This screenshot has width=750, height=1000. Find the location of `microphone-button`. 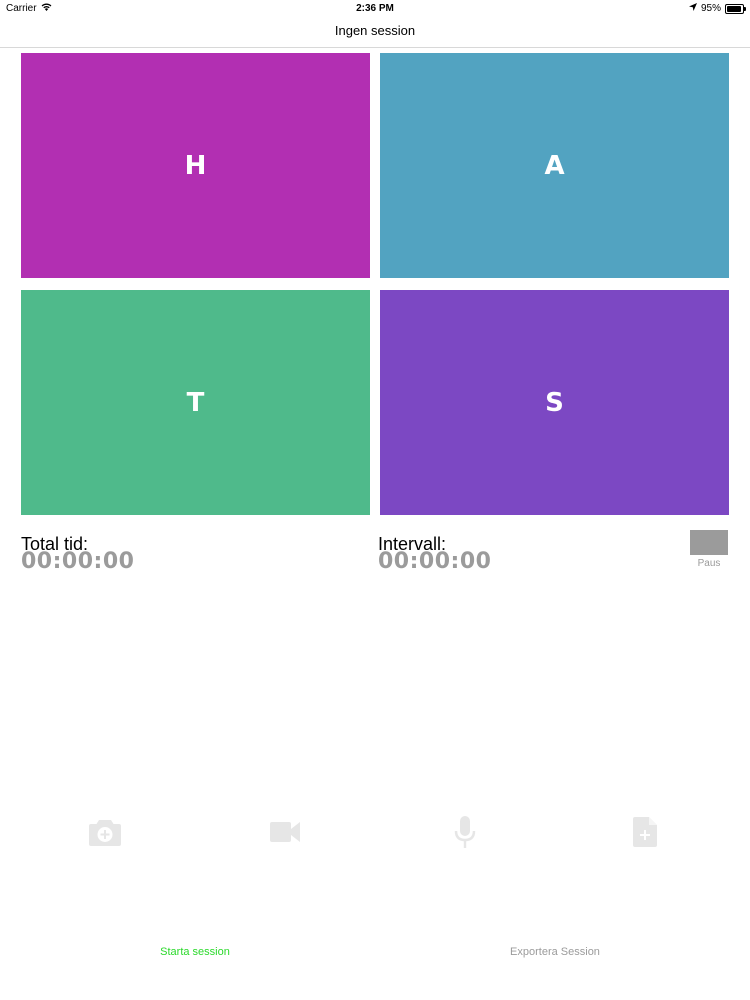

microphone-button is located at coordinates (465, 832).